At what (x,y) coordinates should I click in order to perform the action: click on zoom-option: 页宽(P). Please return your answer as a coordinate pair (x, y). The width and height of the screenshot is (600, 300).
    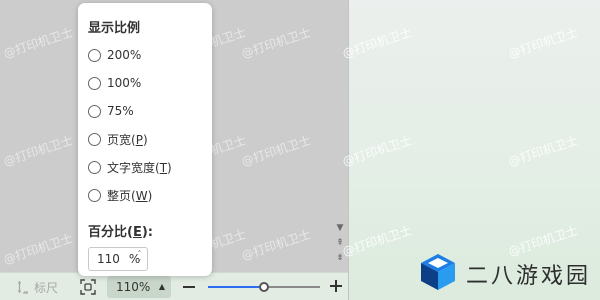
    Looking at the image, I should click on (118, 139).